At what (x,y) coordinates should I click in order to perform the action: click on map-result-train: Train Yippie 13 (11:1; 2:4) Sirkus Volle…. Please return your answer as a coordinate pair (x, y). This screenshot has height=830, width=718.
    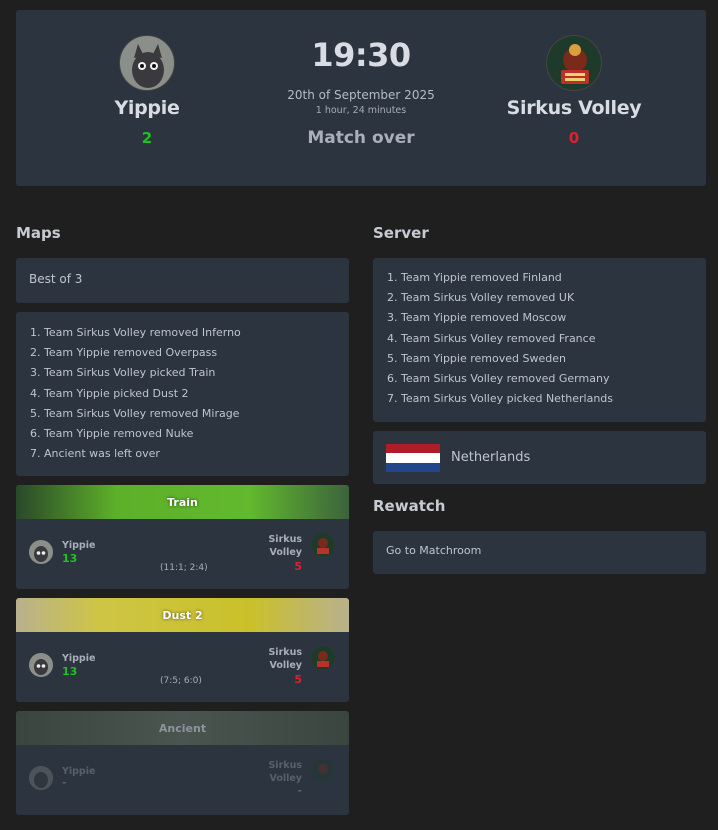
    Looking at the image, I should click on (182, 537).